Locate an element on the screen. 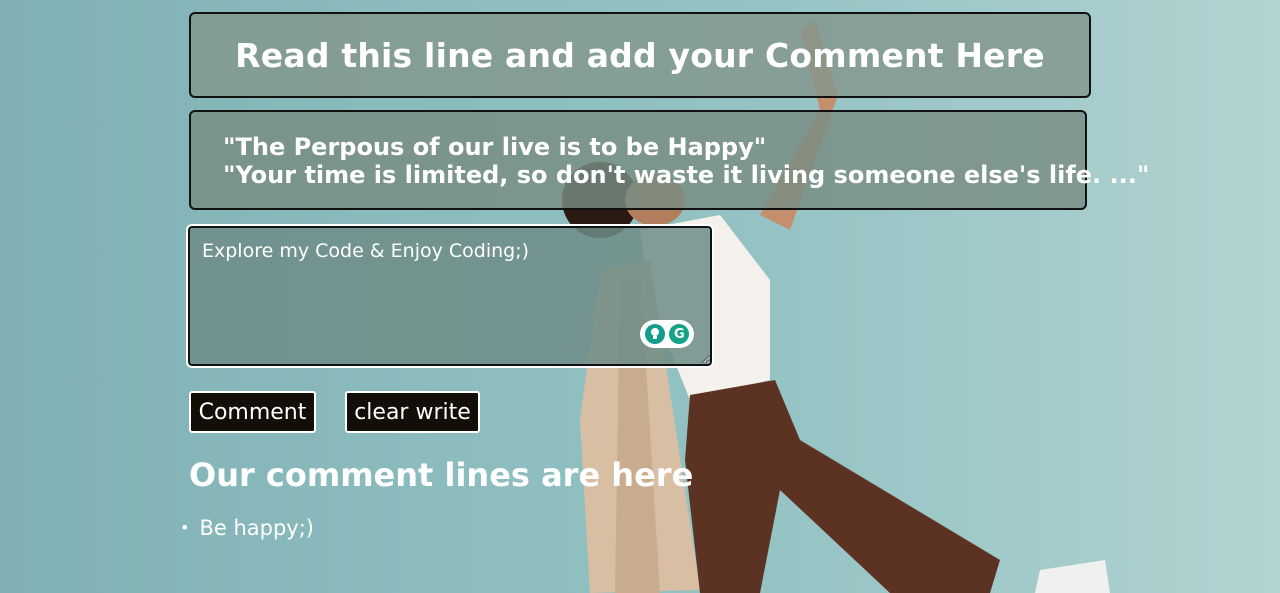 The width and height of the screenshot is (1280, 593). comment-list: Be happy;) is located at coordinates (247, 528).